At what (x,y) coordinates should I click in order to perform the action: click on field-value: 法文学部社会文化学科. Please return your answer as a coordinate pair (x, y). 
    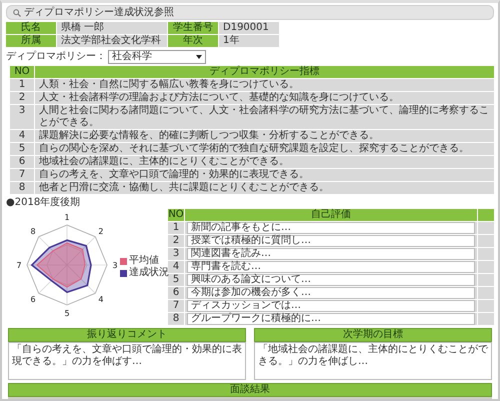
    Looking at the image, I should click on (112, 41).